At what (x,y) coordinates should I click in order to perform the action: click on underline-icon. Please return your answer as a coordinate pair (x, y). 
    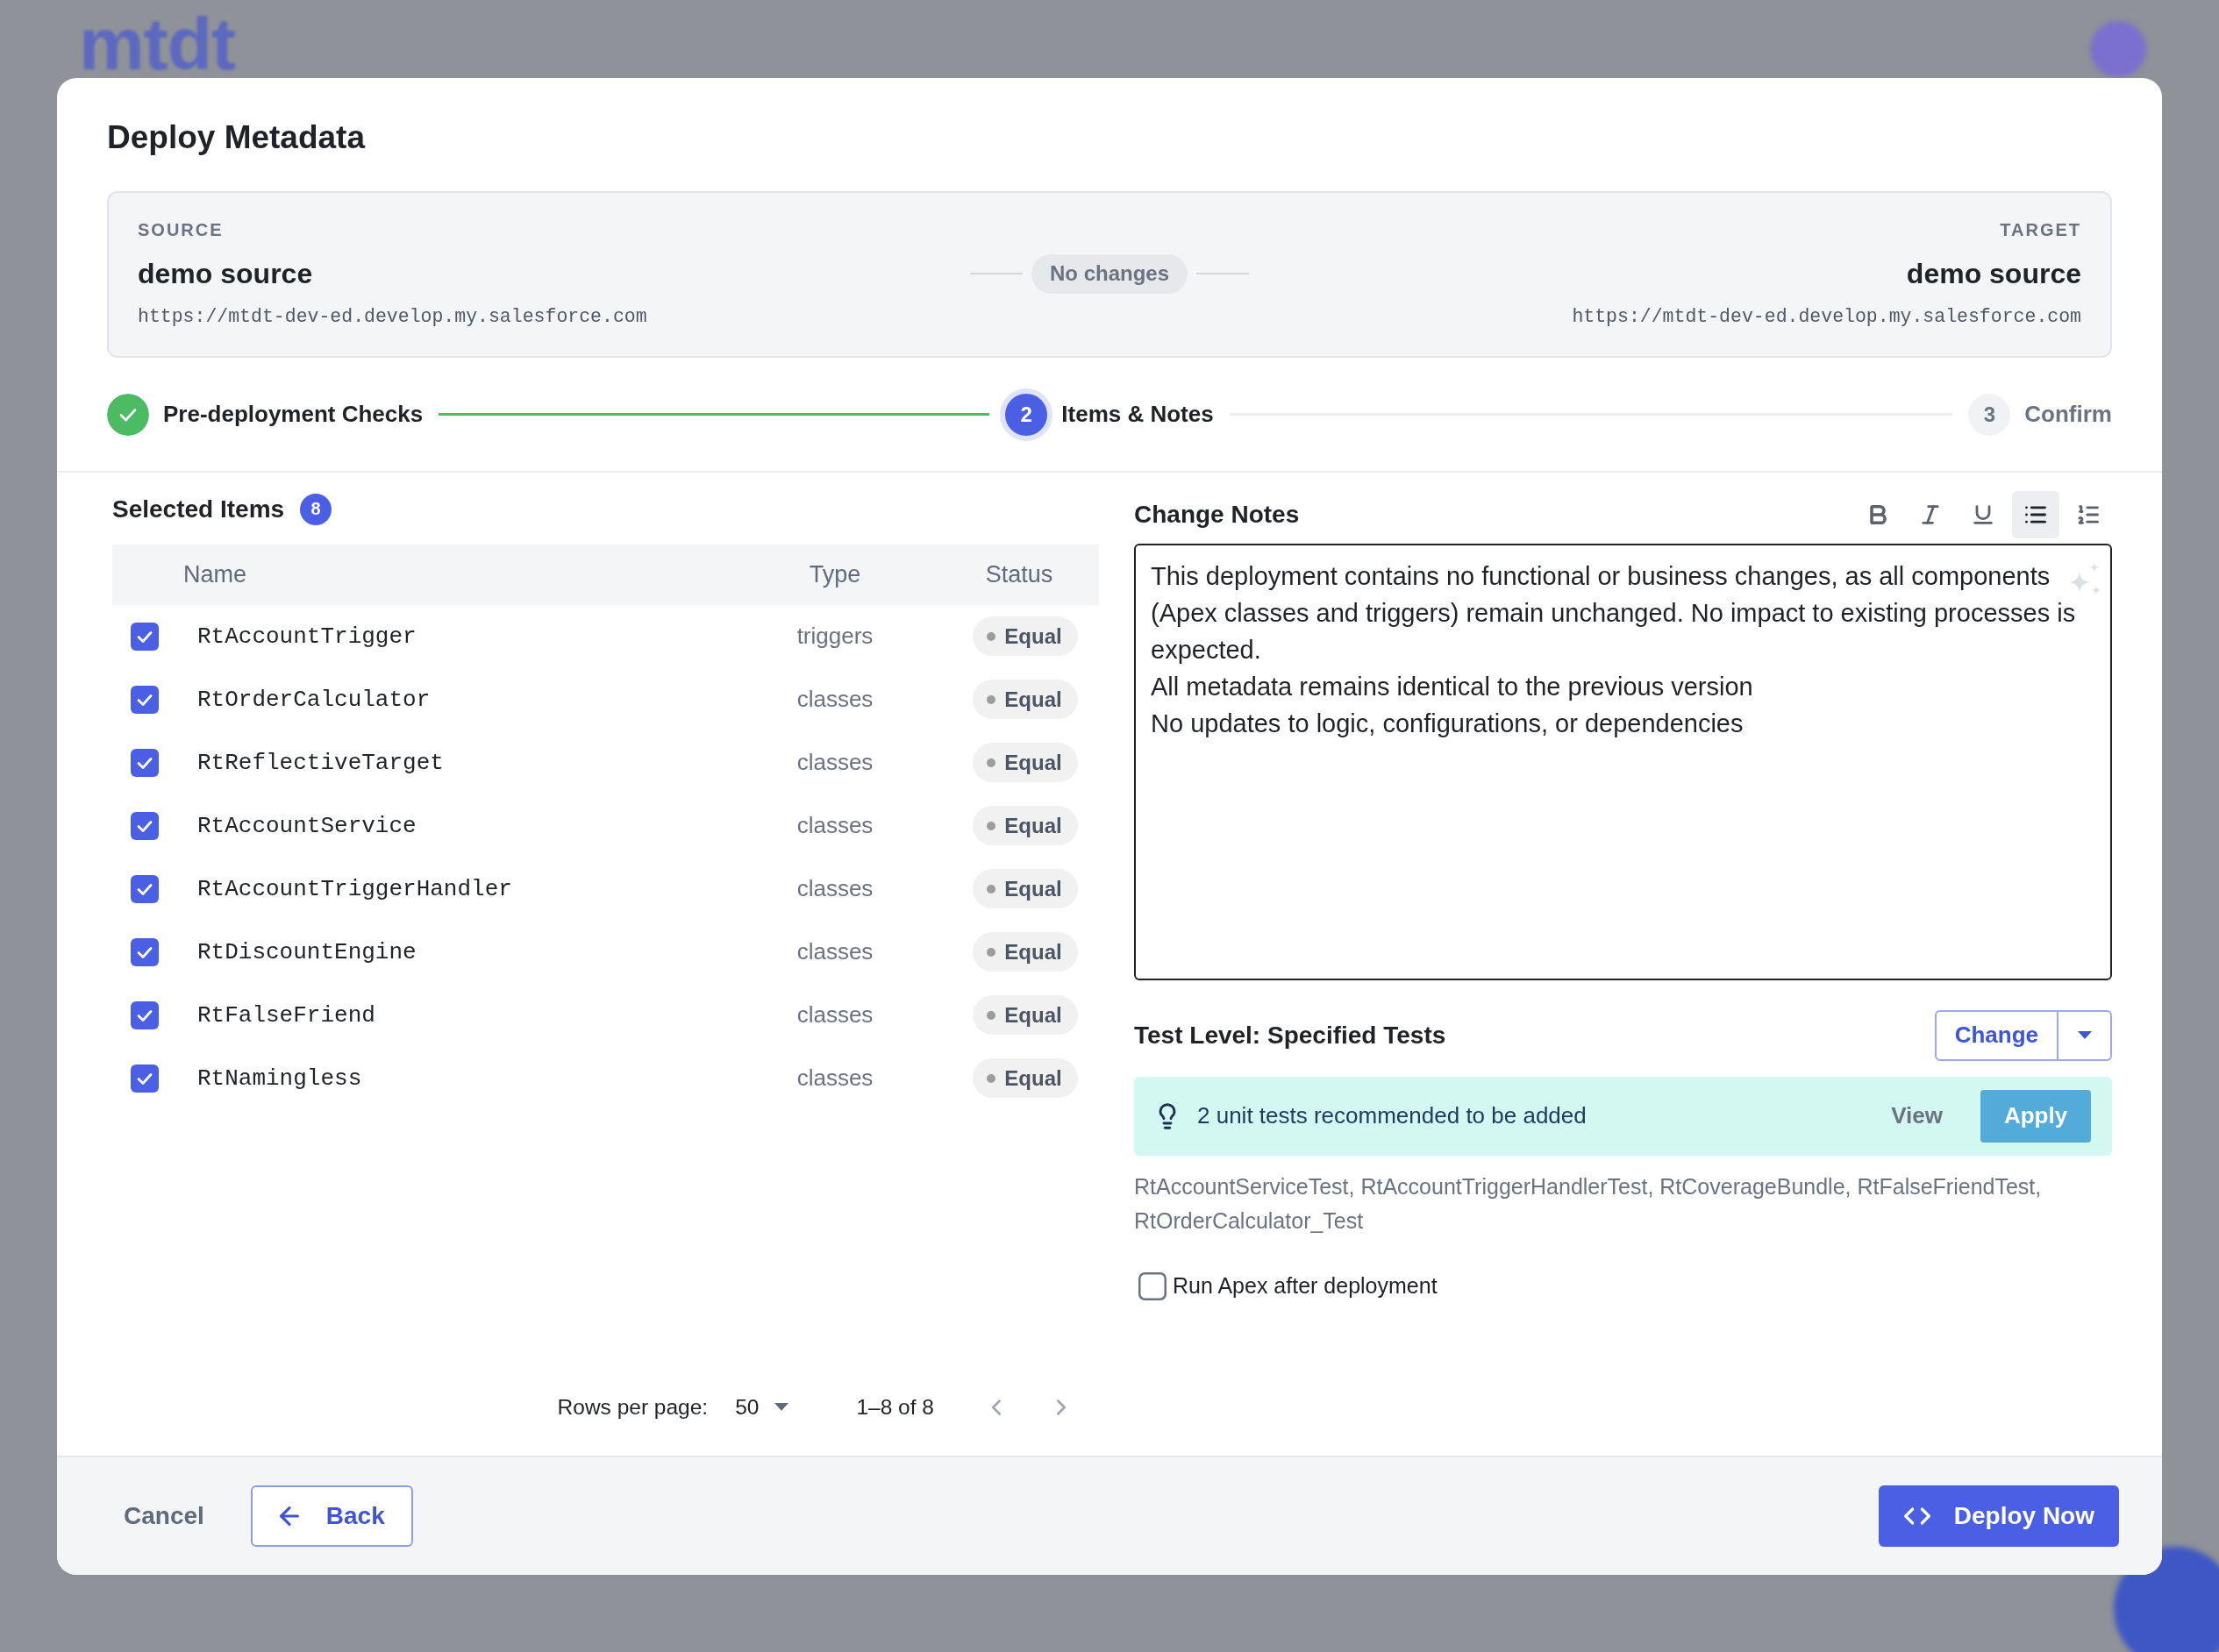
    Looking at the image, I should click on (1983, 514).